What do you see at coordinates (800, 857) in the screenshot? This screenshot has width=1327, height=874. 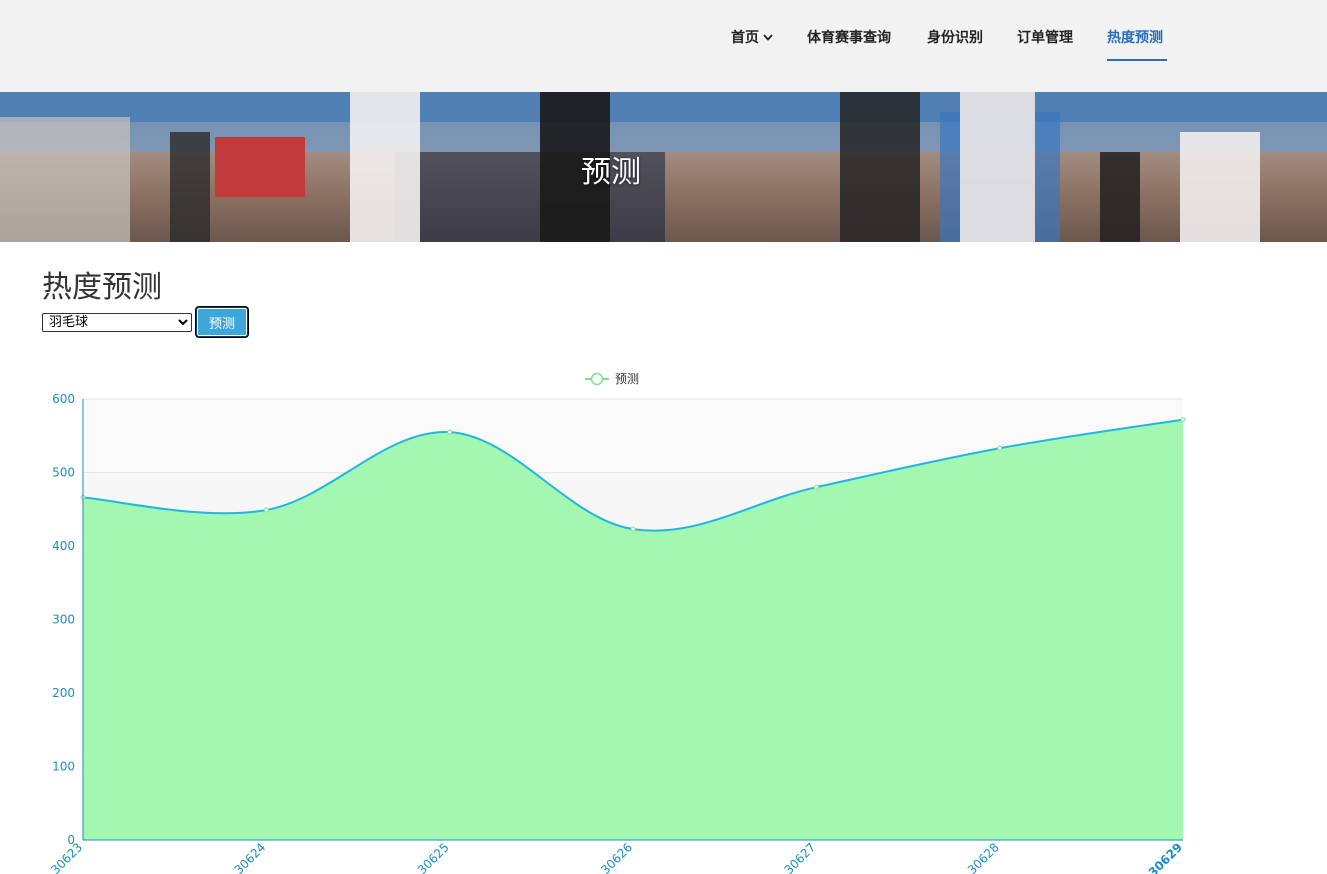 I see `x-tick-label: 30627` at bounding box center [800, 857].